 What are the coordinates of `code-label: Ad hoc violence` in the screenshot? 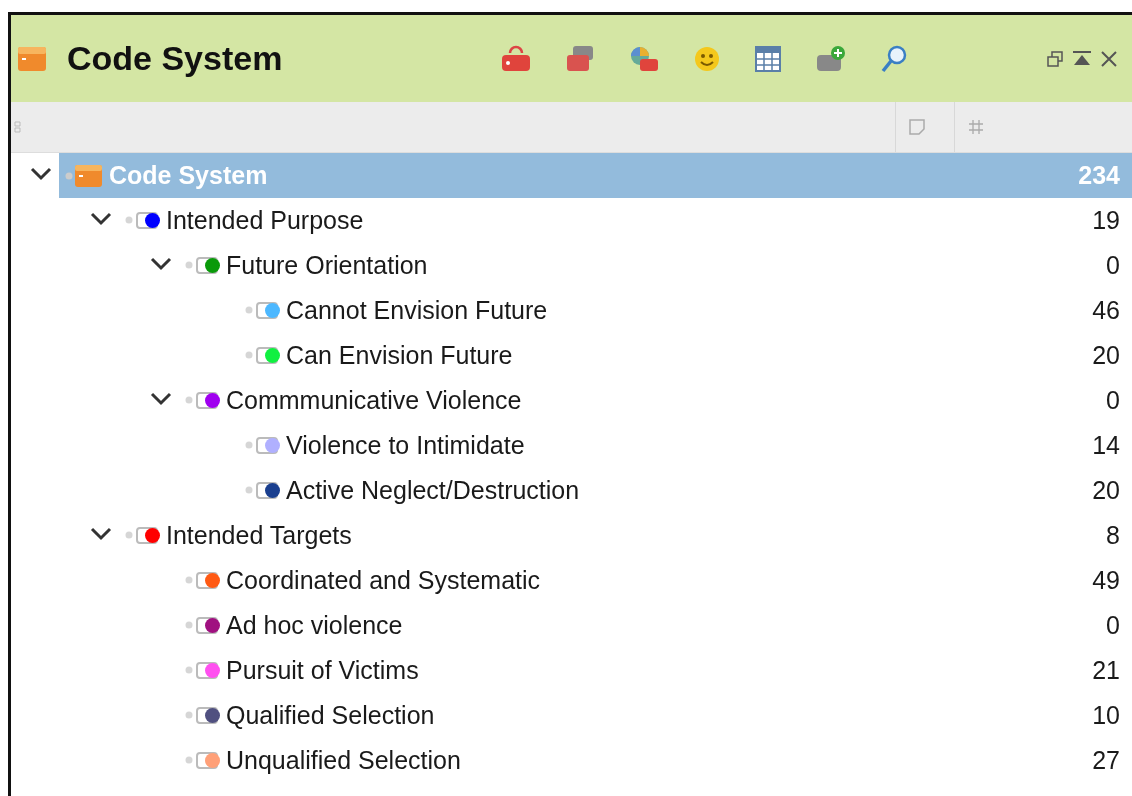 It's located at (314, 625).